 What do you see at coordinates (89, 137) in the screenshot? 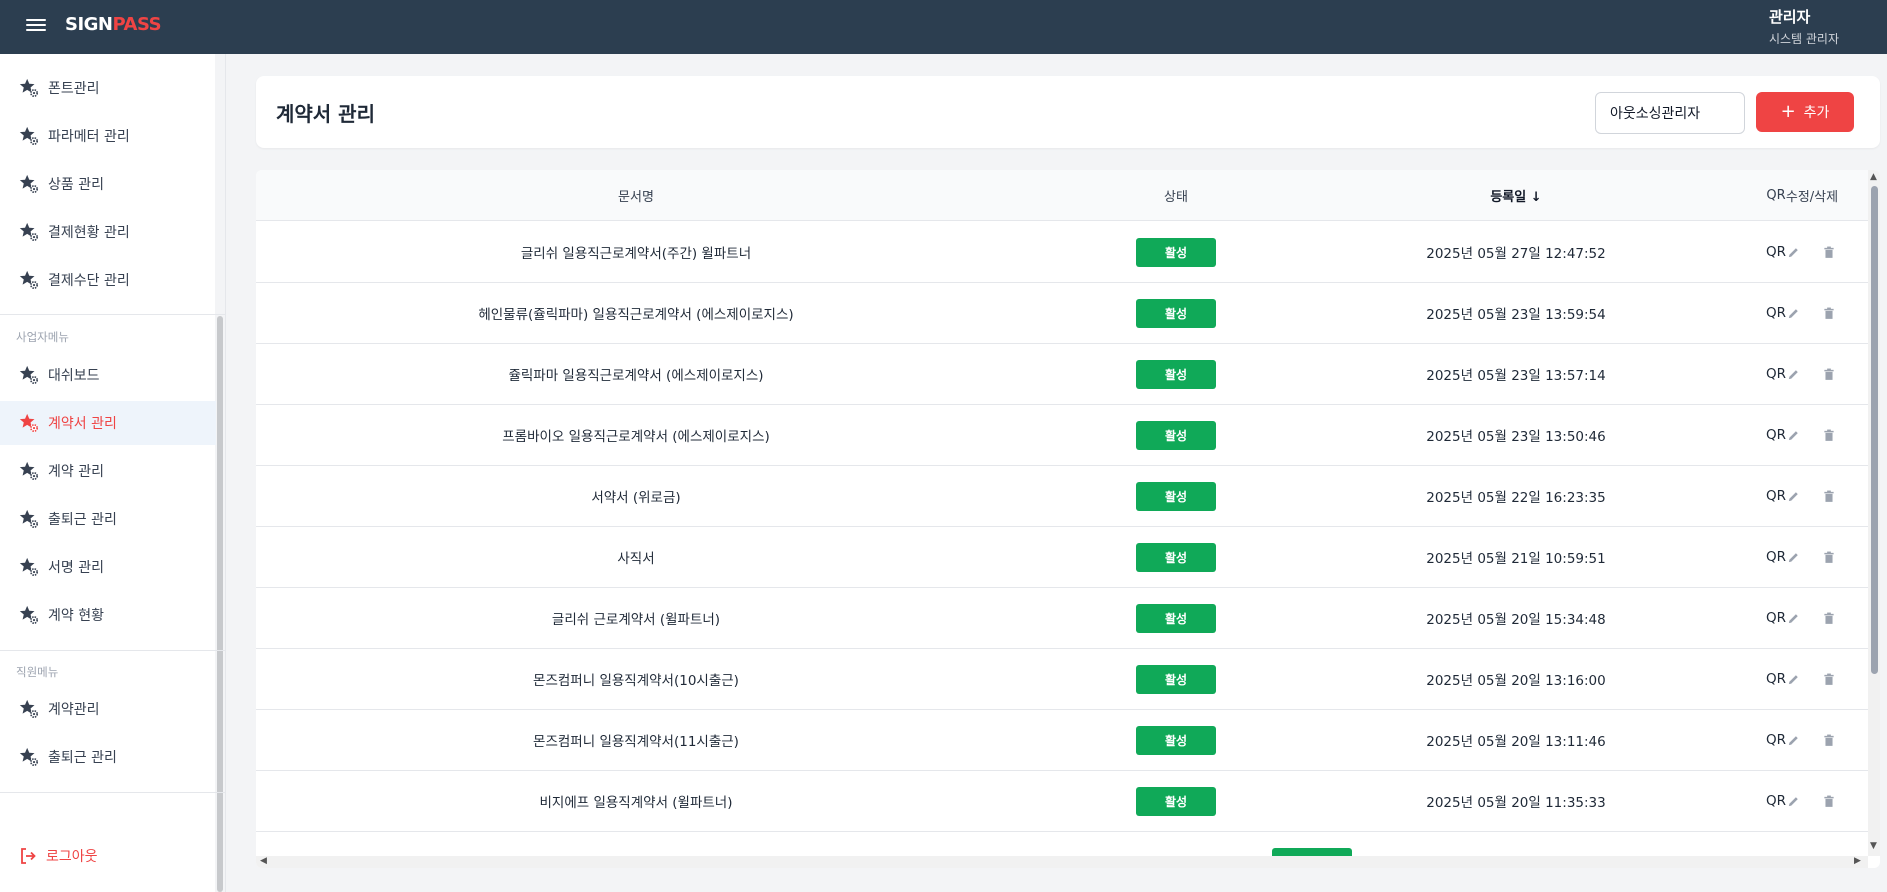
I see `sidebar-item-label: 파라메터 관리` at bounding box center [89, 137].